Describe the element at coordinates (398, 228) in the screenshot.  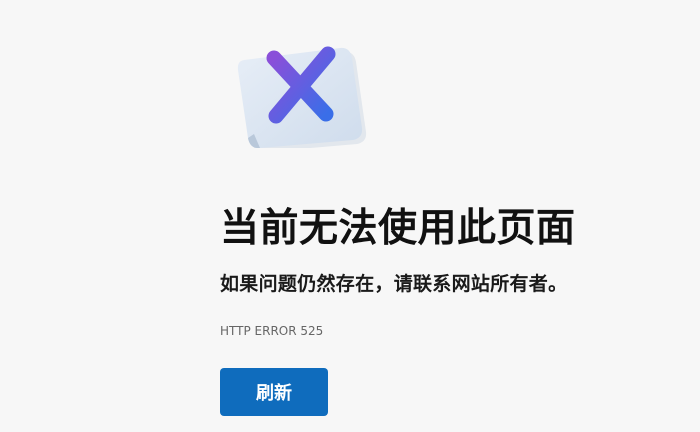
I see `page-title: 当前无法使用此页面` at that location.